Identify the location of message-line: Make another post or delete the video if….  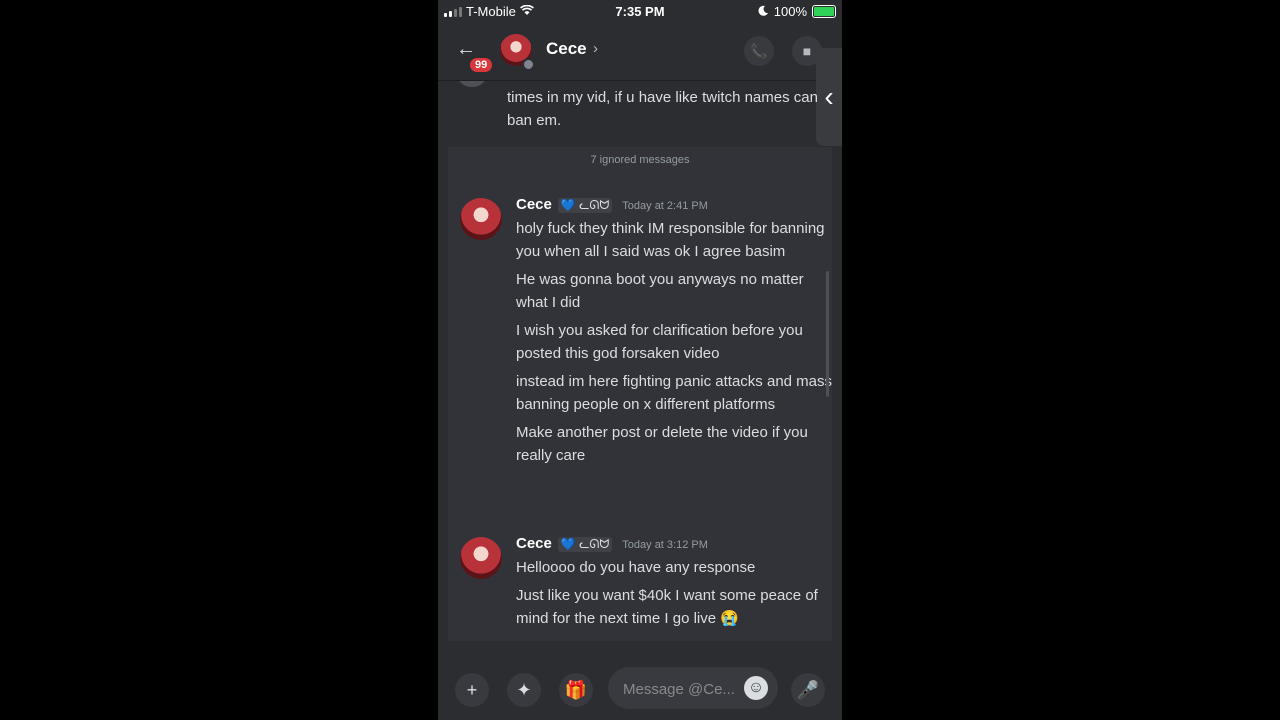
(675, 444).